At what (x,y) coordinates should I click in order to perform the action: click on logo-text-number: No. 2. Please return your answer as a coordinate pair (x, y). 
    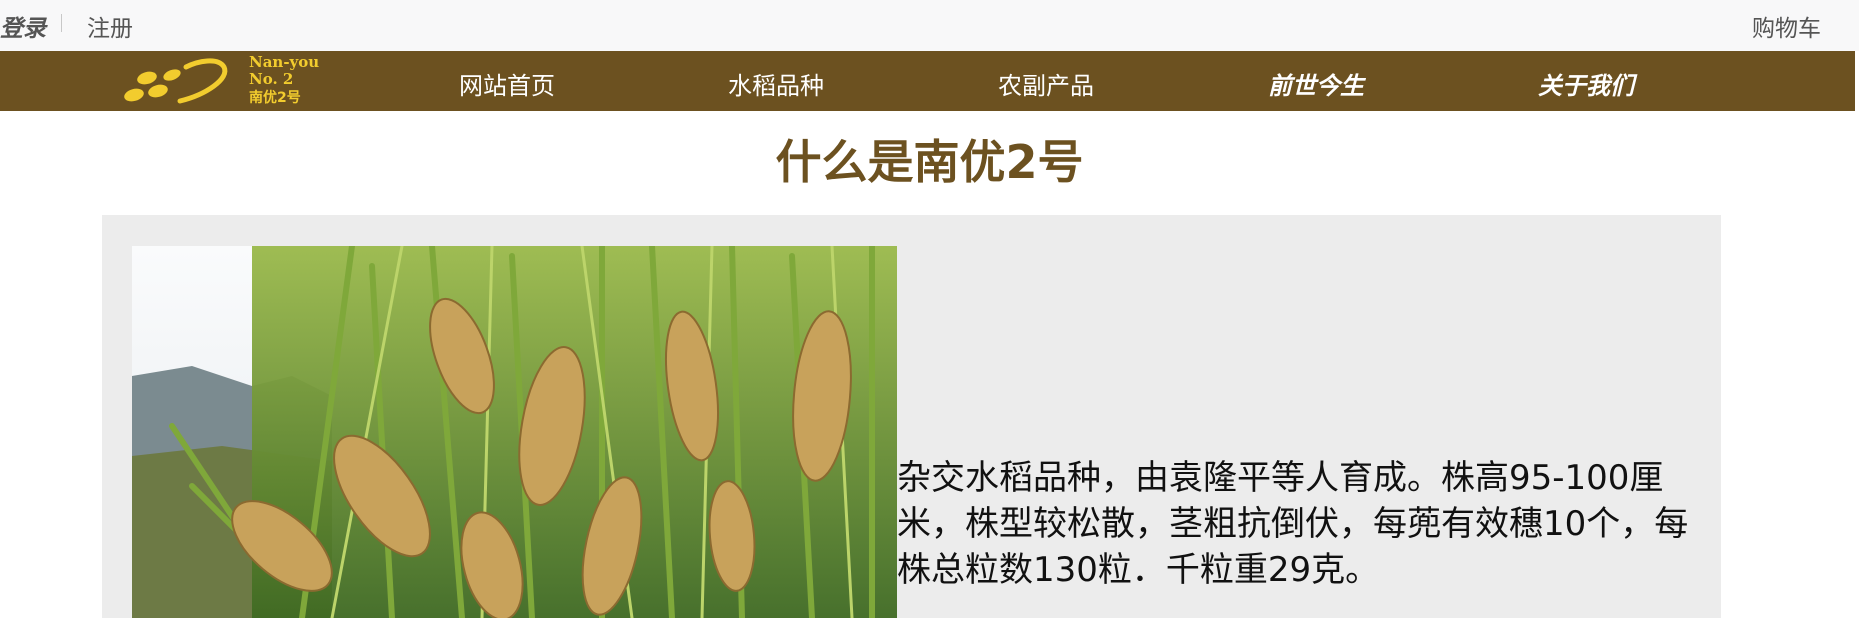
    Looking at the image, I should click on (271, 79).